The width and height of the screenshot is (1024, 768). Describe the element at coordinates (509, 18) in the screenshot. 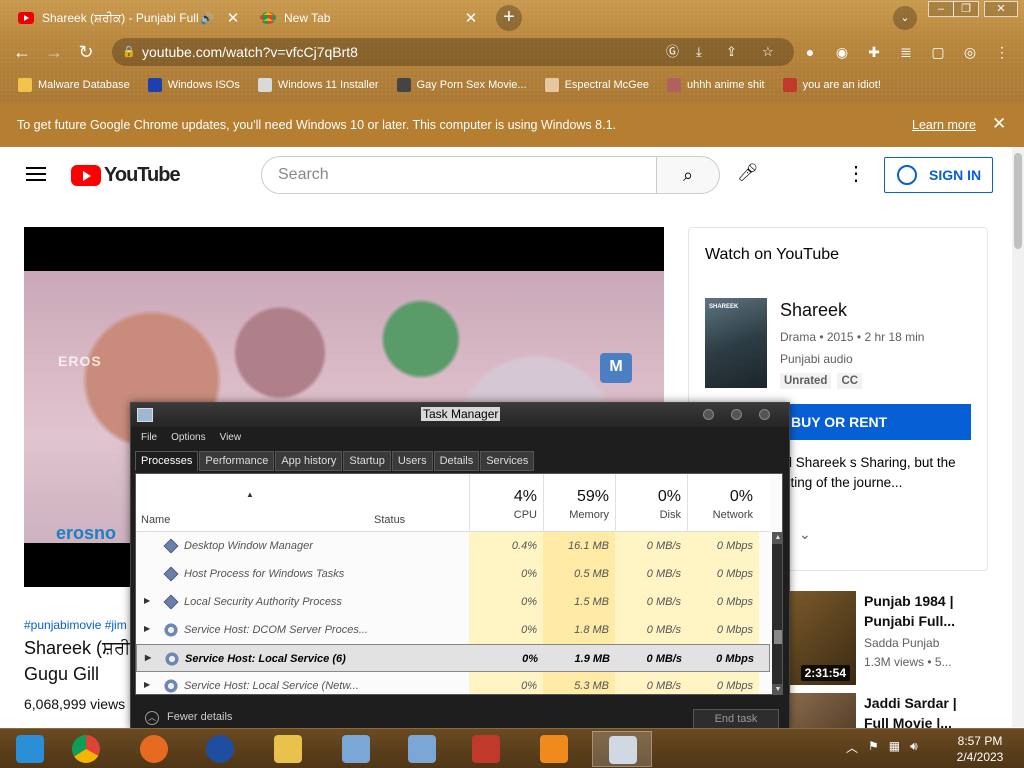

I see `new-tab-button: +` at that location.